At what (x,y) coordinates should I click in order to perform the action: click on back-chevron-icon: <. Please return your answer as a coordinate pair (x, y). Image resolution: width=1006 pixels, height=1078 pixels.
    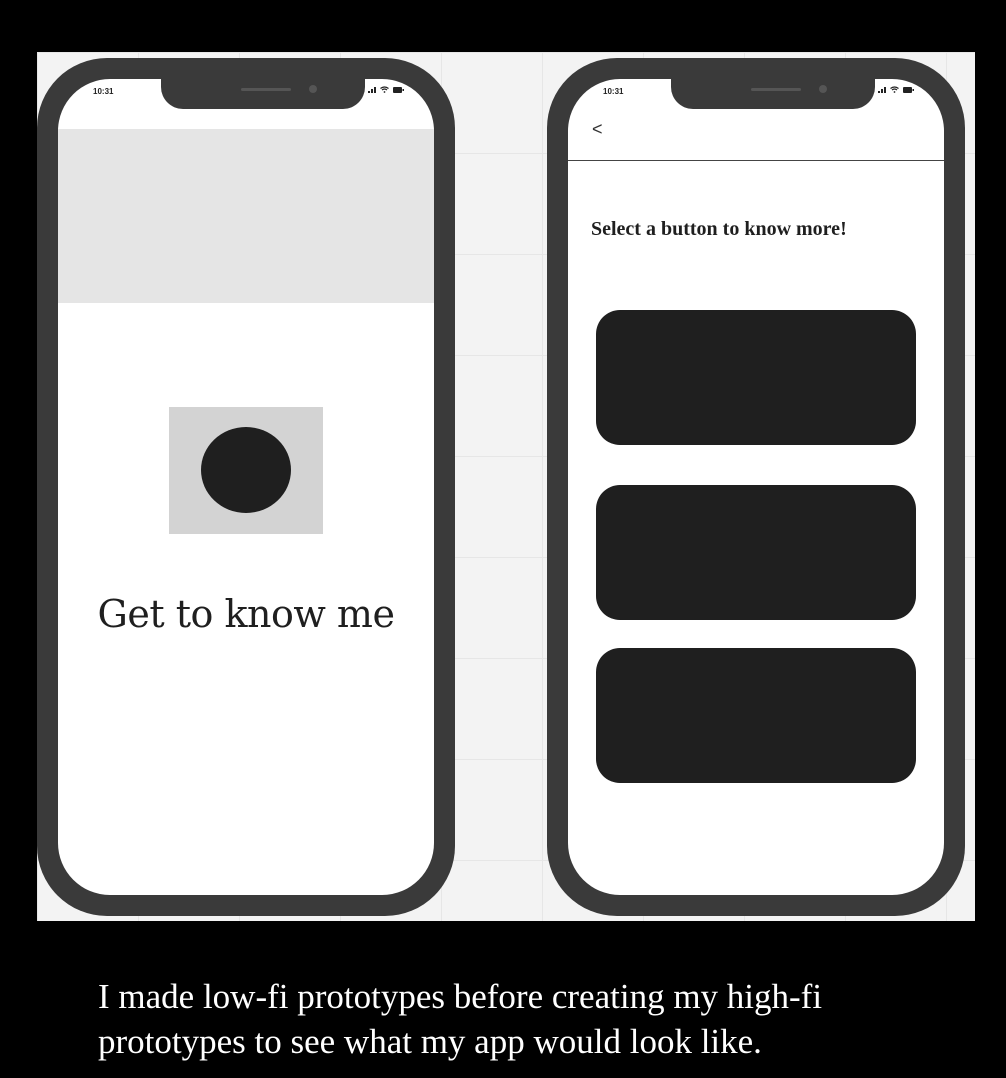
    Looking at the image, I should click on (597, 129).